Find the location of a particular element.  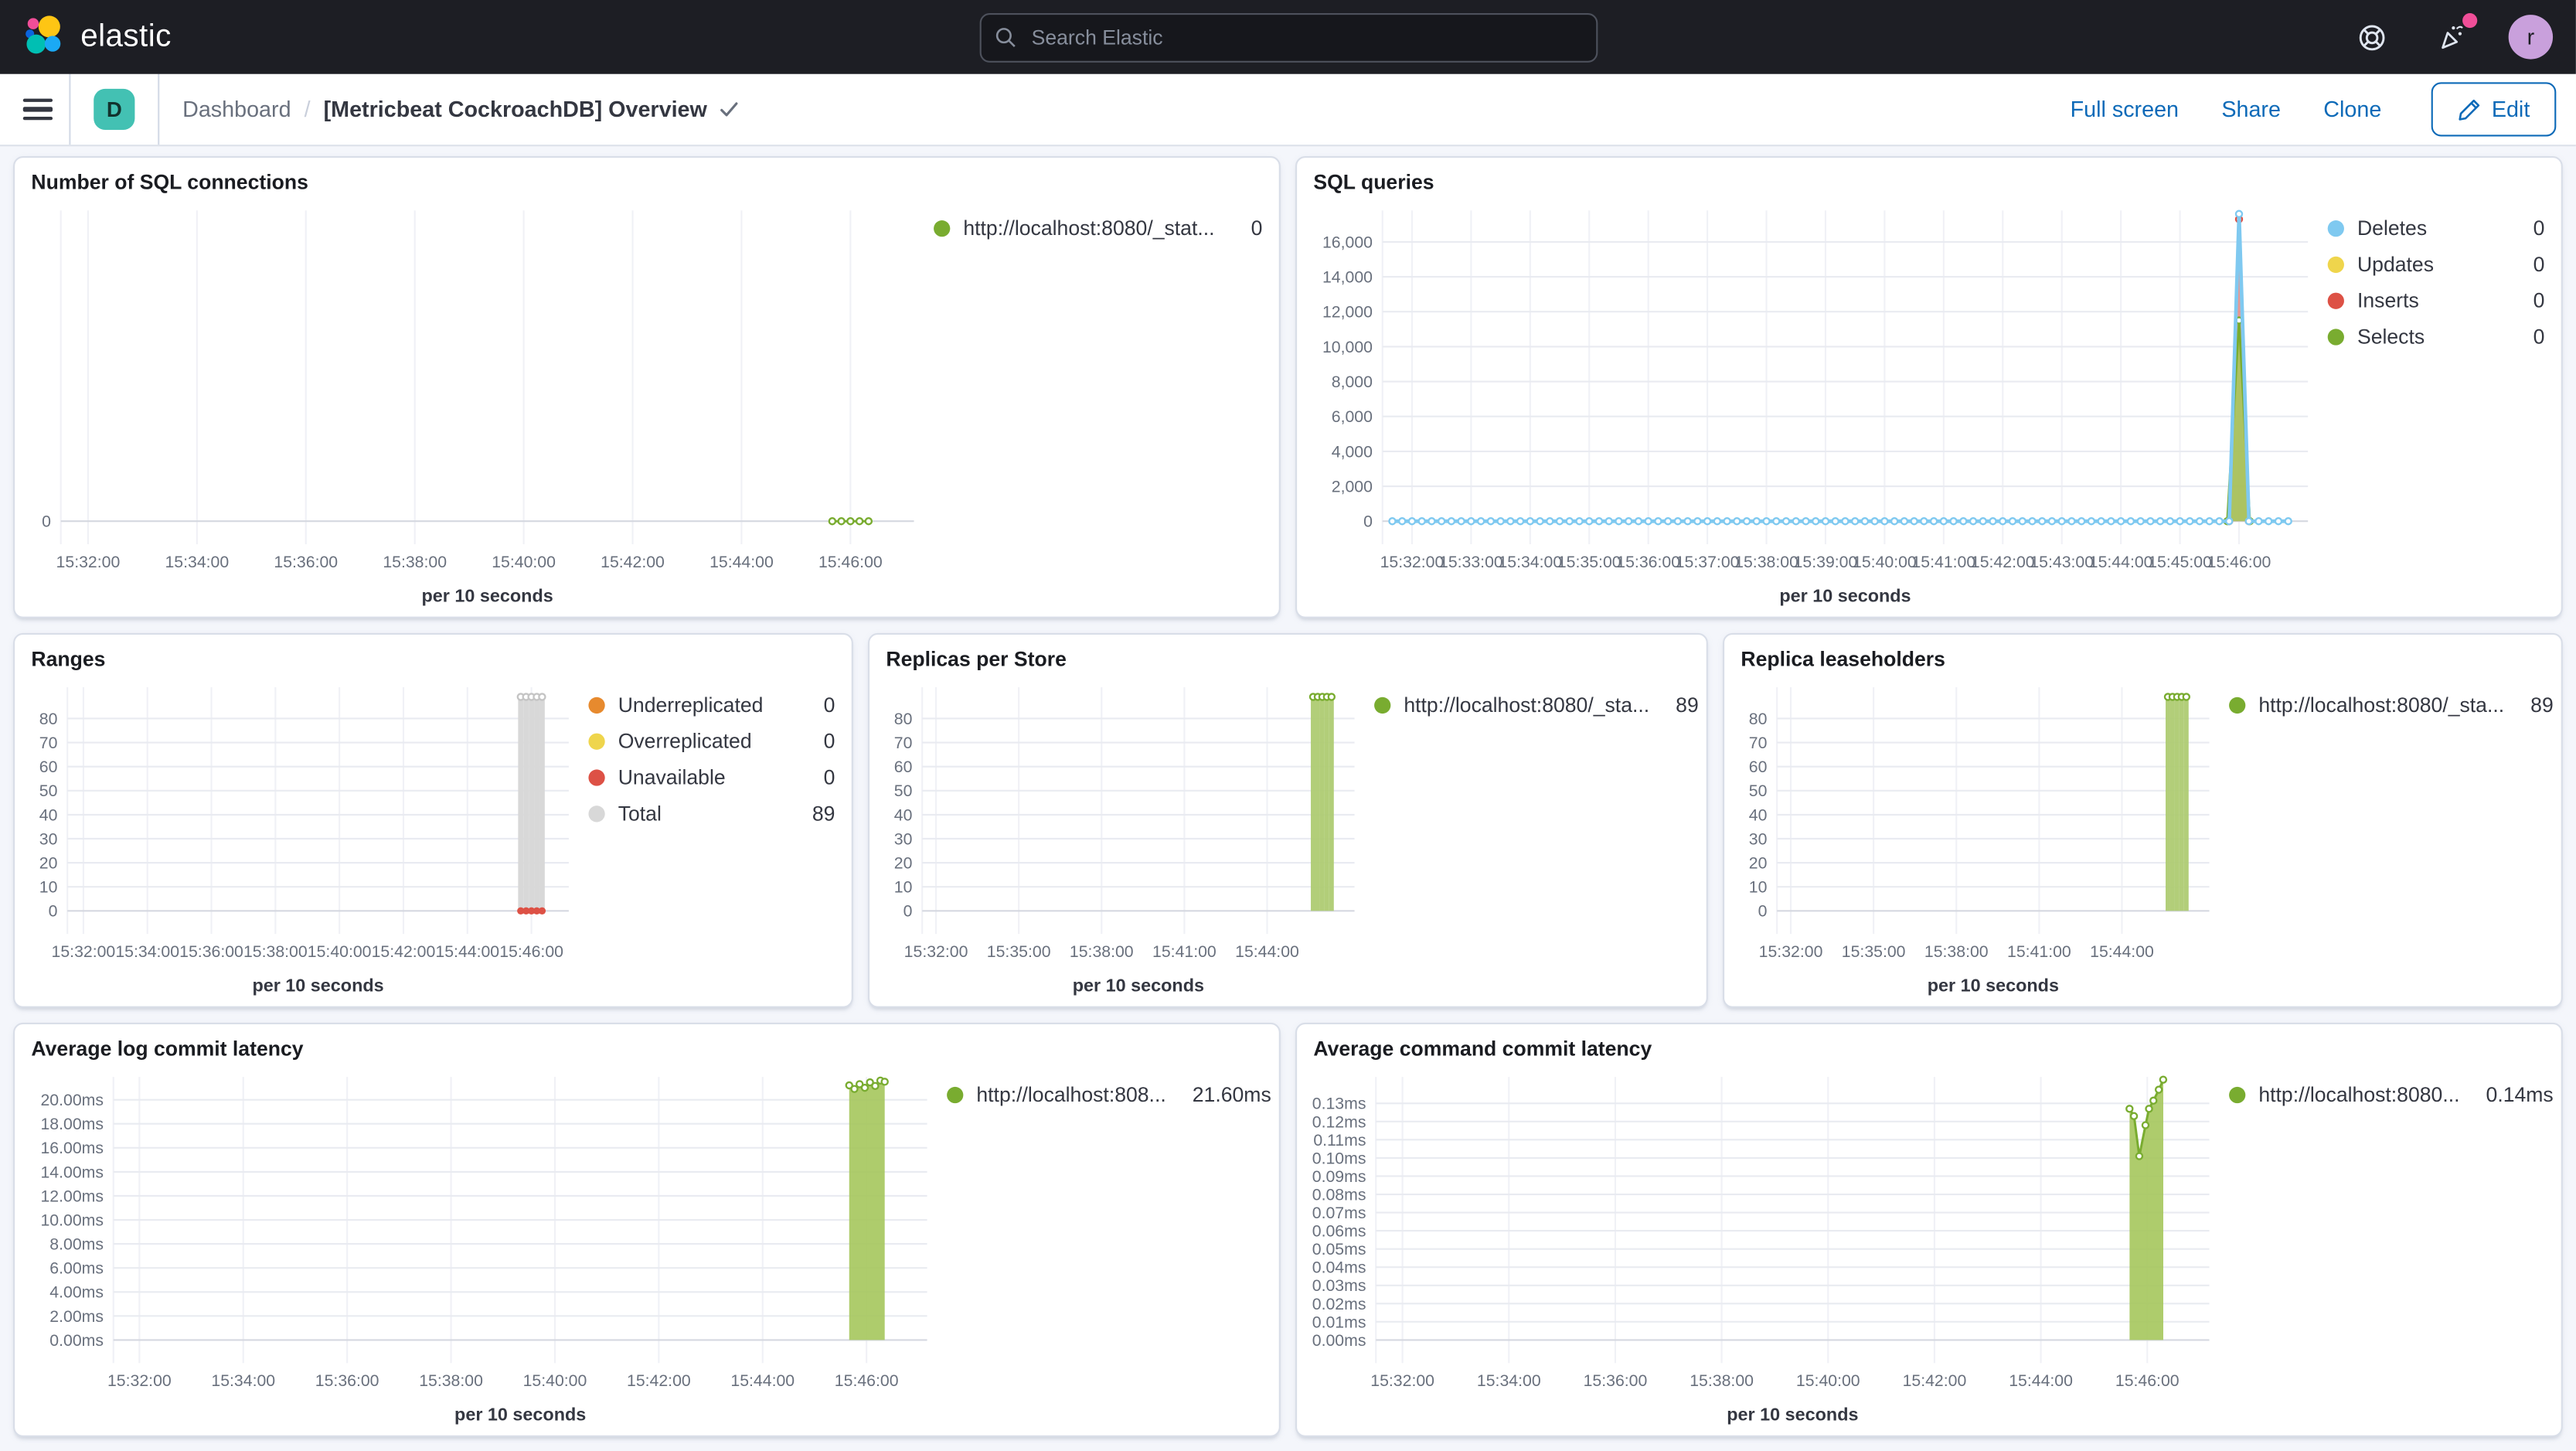

panel-title: Average log commit latency is located at coordinates (647, 1044).